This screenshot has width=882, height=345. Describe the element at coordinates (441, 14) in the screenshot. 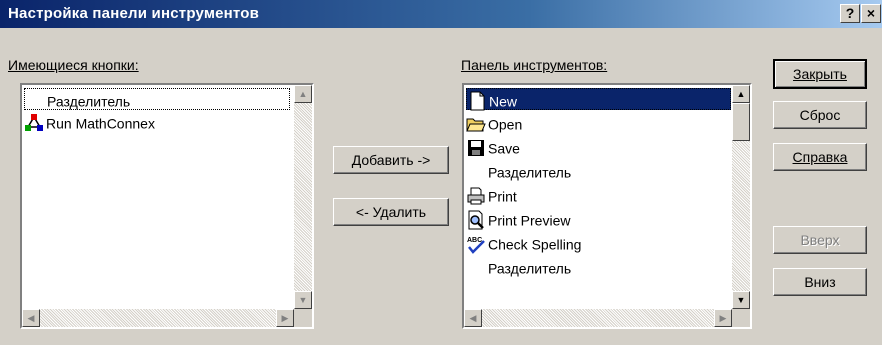

I see `title-bar: Настройка панели инструментов ? ×` at that location.